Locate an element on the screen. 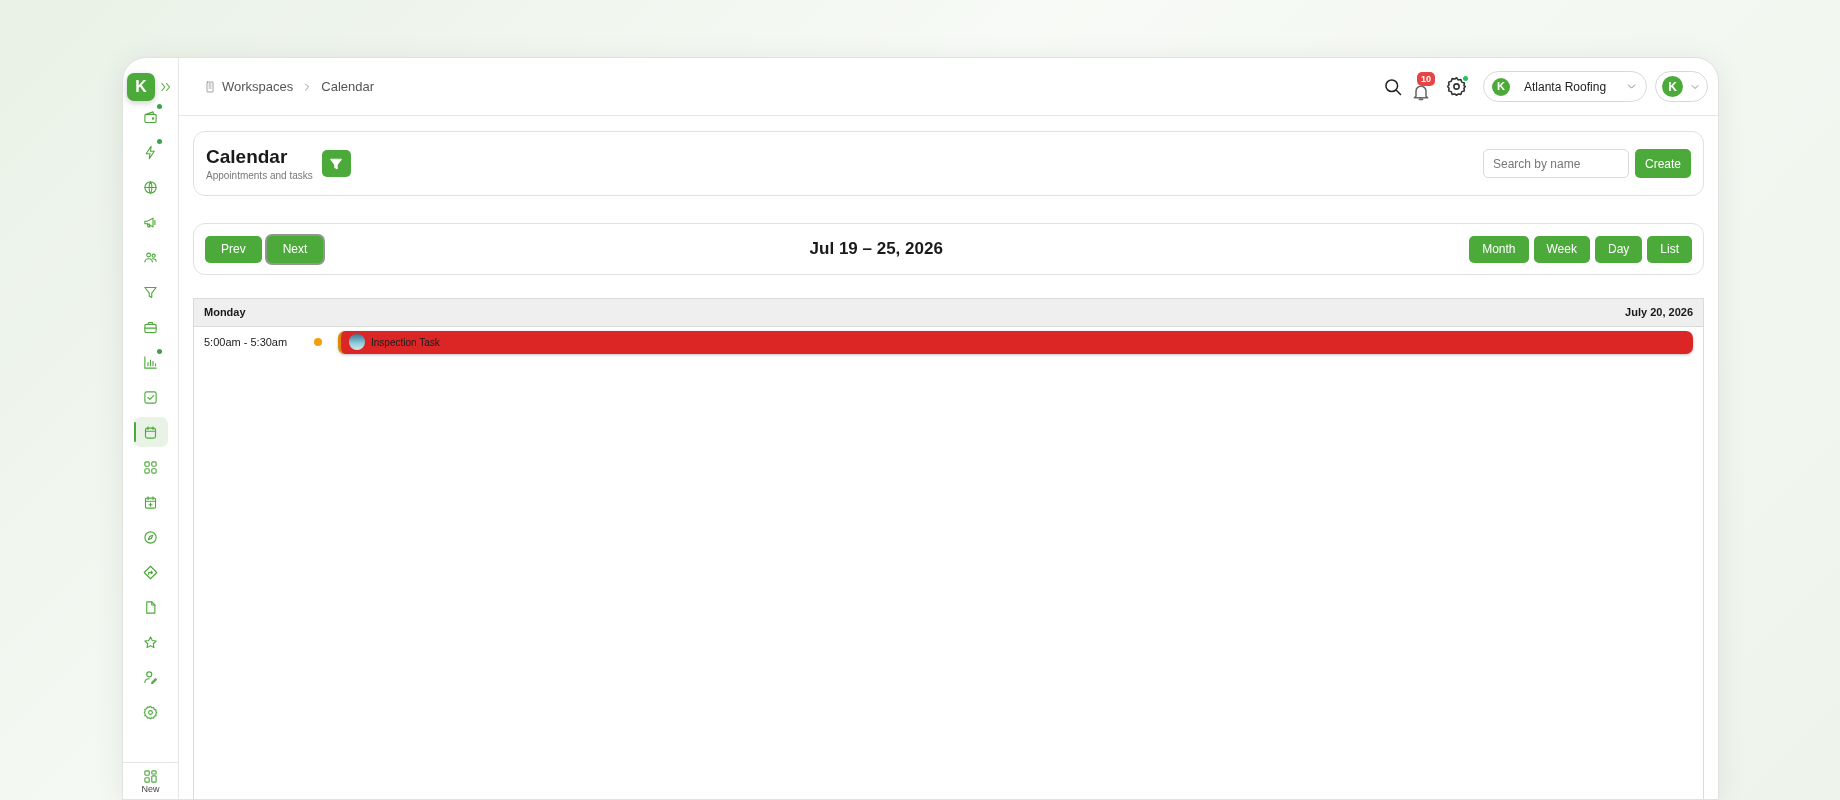 This screenshot has height=800, width=1840. page-title: Calendar is located at coordinates (247, 156).